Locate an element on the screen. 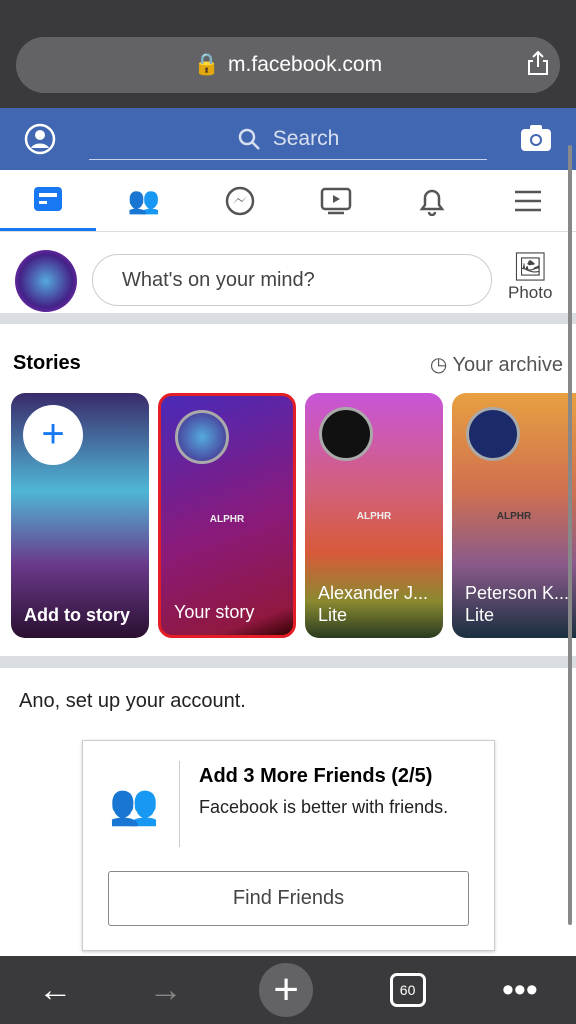  photo-icon: 🖼 is located at coordinates (530, 266).